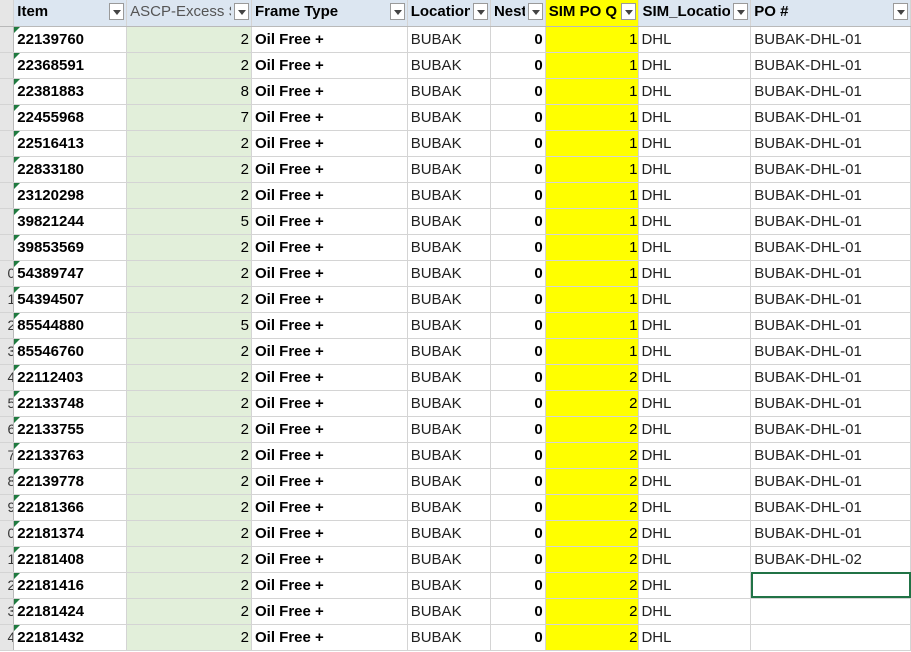 The width and height of the screenshot is (911, 652). What do you see at coordinates (7, 585) in the screenshot?
I see `row-header: 2` at bounding box center [7, 585].